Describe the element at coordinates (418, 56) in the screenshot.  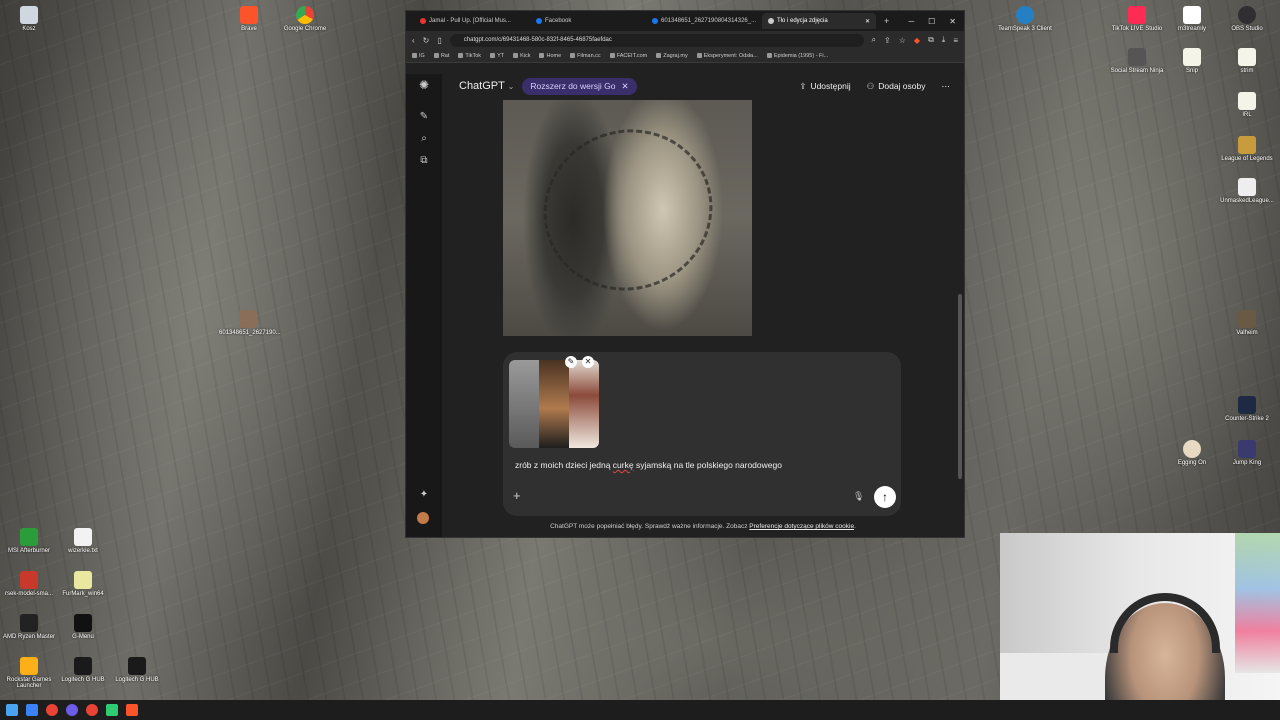
I see `bookmark-item: IG` at that location.